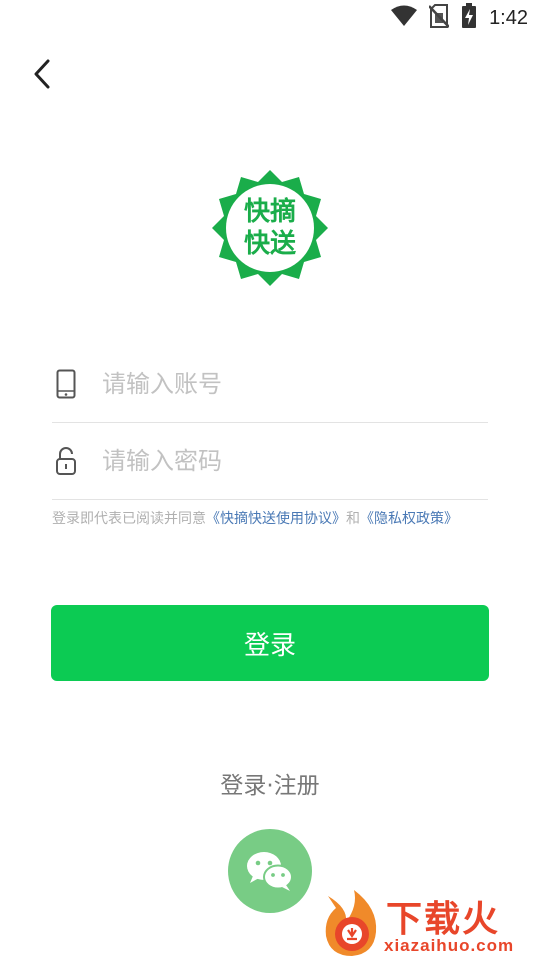  Describe the element at coordinates (66, 384) in the screenshot. I see `phone-icon` at that location.